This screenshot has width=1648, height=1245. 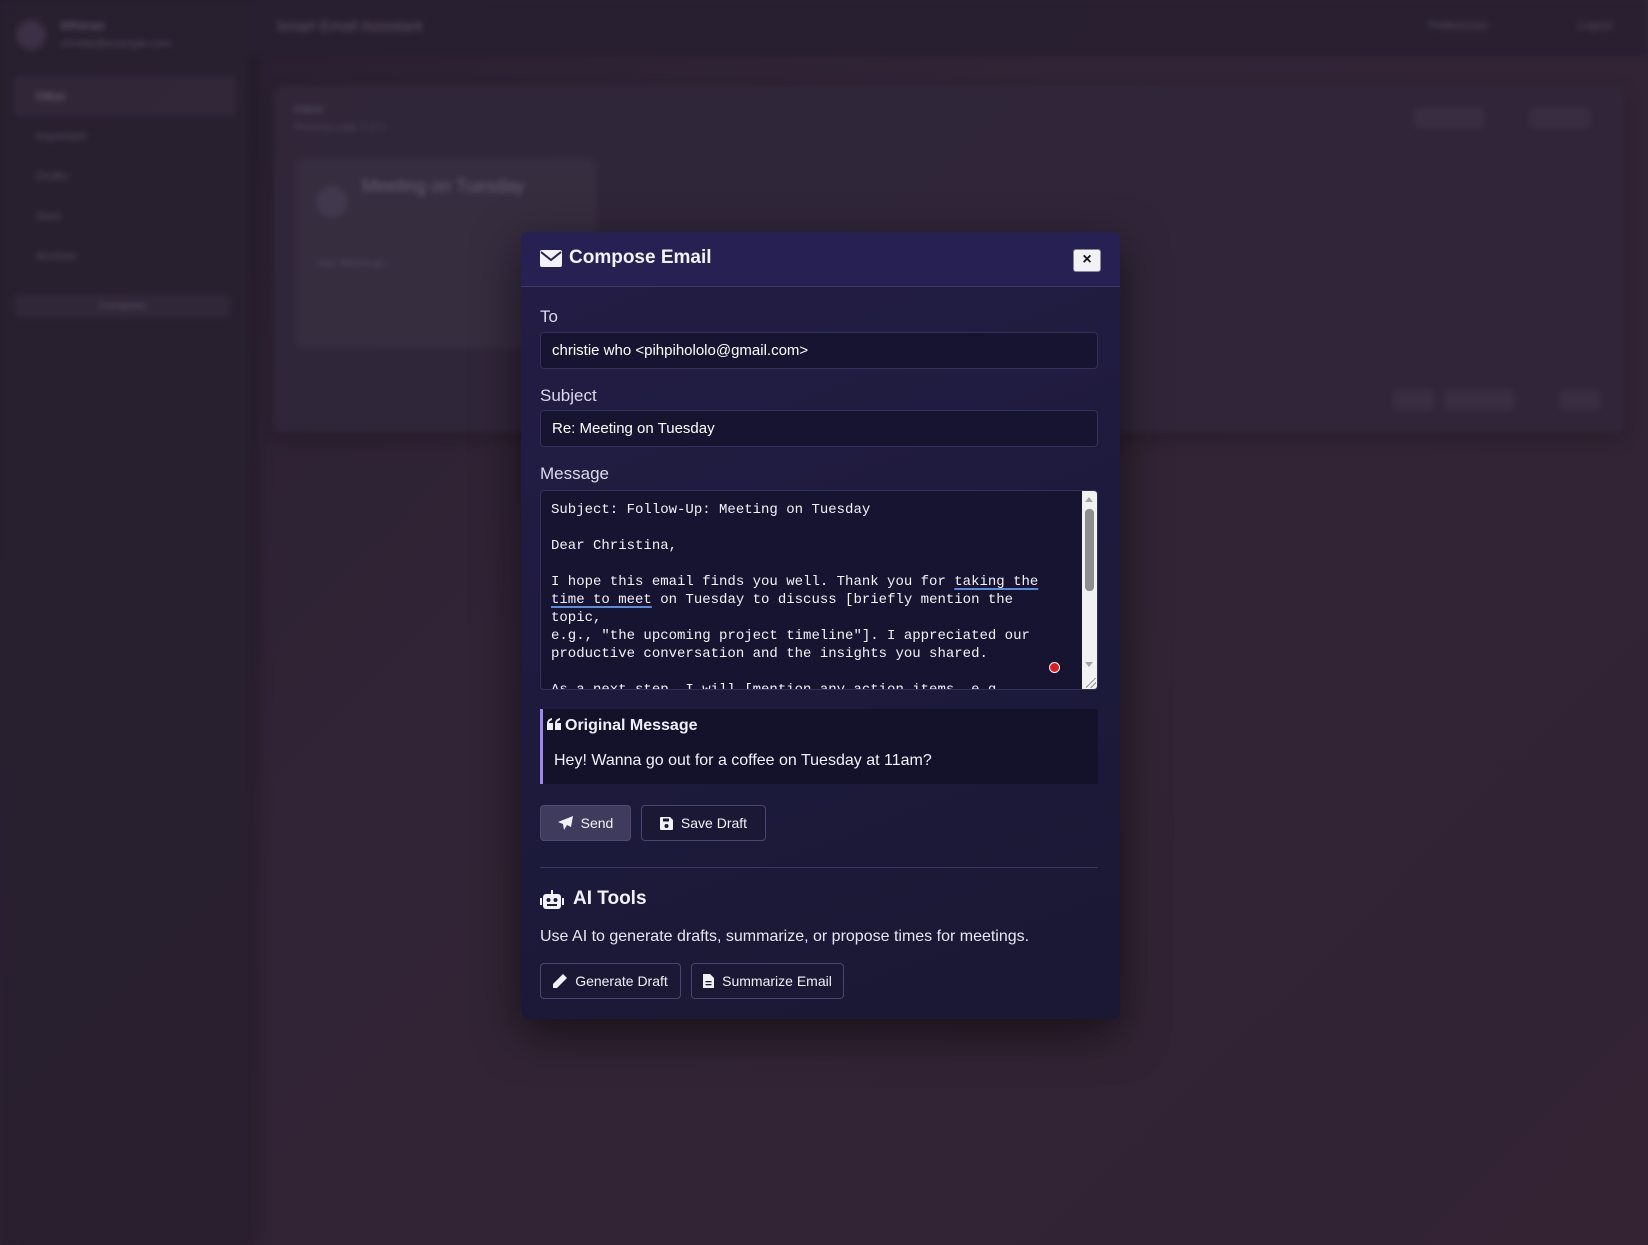 I want to click on envelope-icon, so click(x=551, y=258).